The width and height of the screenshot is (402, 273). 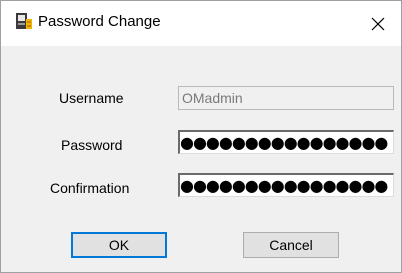 I want to click on username-label: Username, so click(x=91, y=98).